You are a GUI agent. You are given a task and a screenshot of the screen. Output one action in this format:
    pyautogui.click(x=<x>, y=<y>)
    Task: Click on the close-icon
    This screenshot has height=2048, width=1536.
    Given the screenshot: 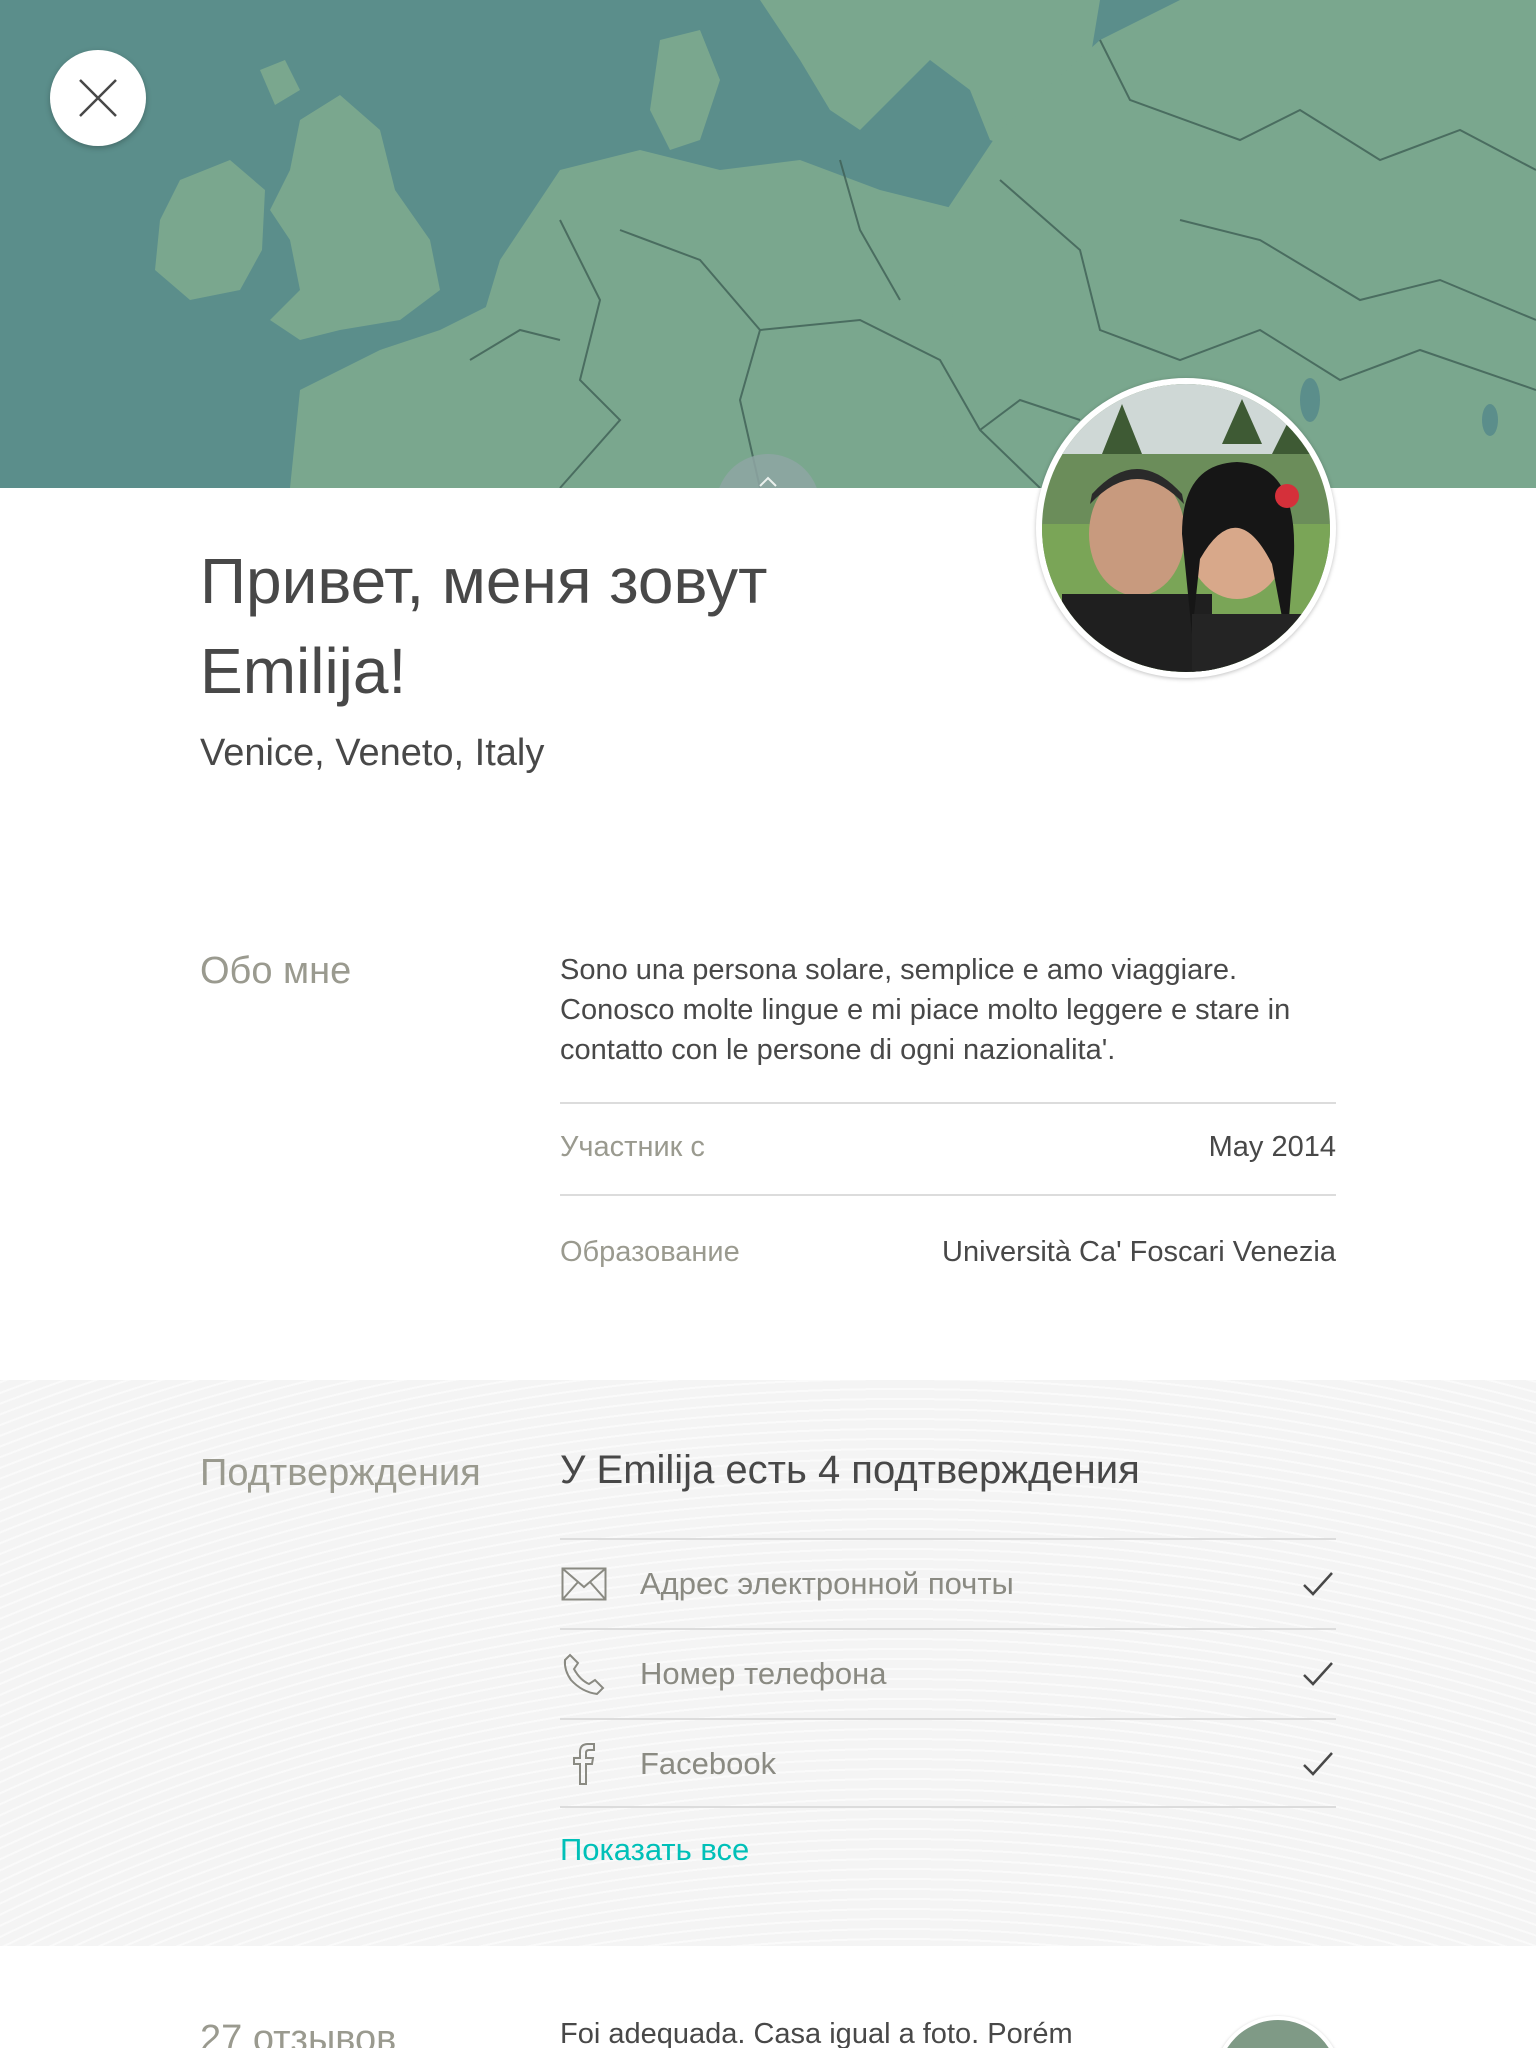 What is the action you would take?
    pyautogui.click(x=98, y=98)
    